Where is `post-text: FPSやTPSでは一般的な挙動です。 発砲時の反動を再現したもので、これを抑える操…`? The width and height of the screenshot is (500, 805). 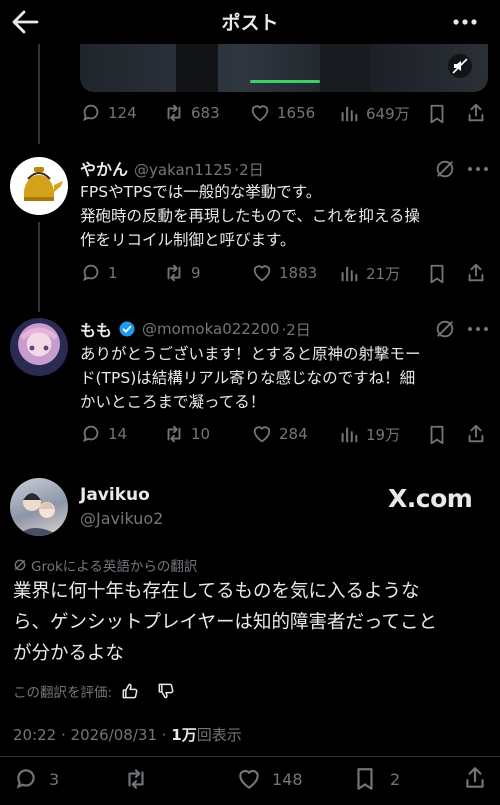
post-text: FPSやTPSでは一般的な挙動です。 発砲時の反動を再現したもので、これを抑える操… is located at coordinates (250, 216).